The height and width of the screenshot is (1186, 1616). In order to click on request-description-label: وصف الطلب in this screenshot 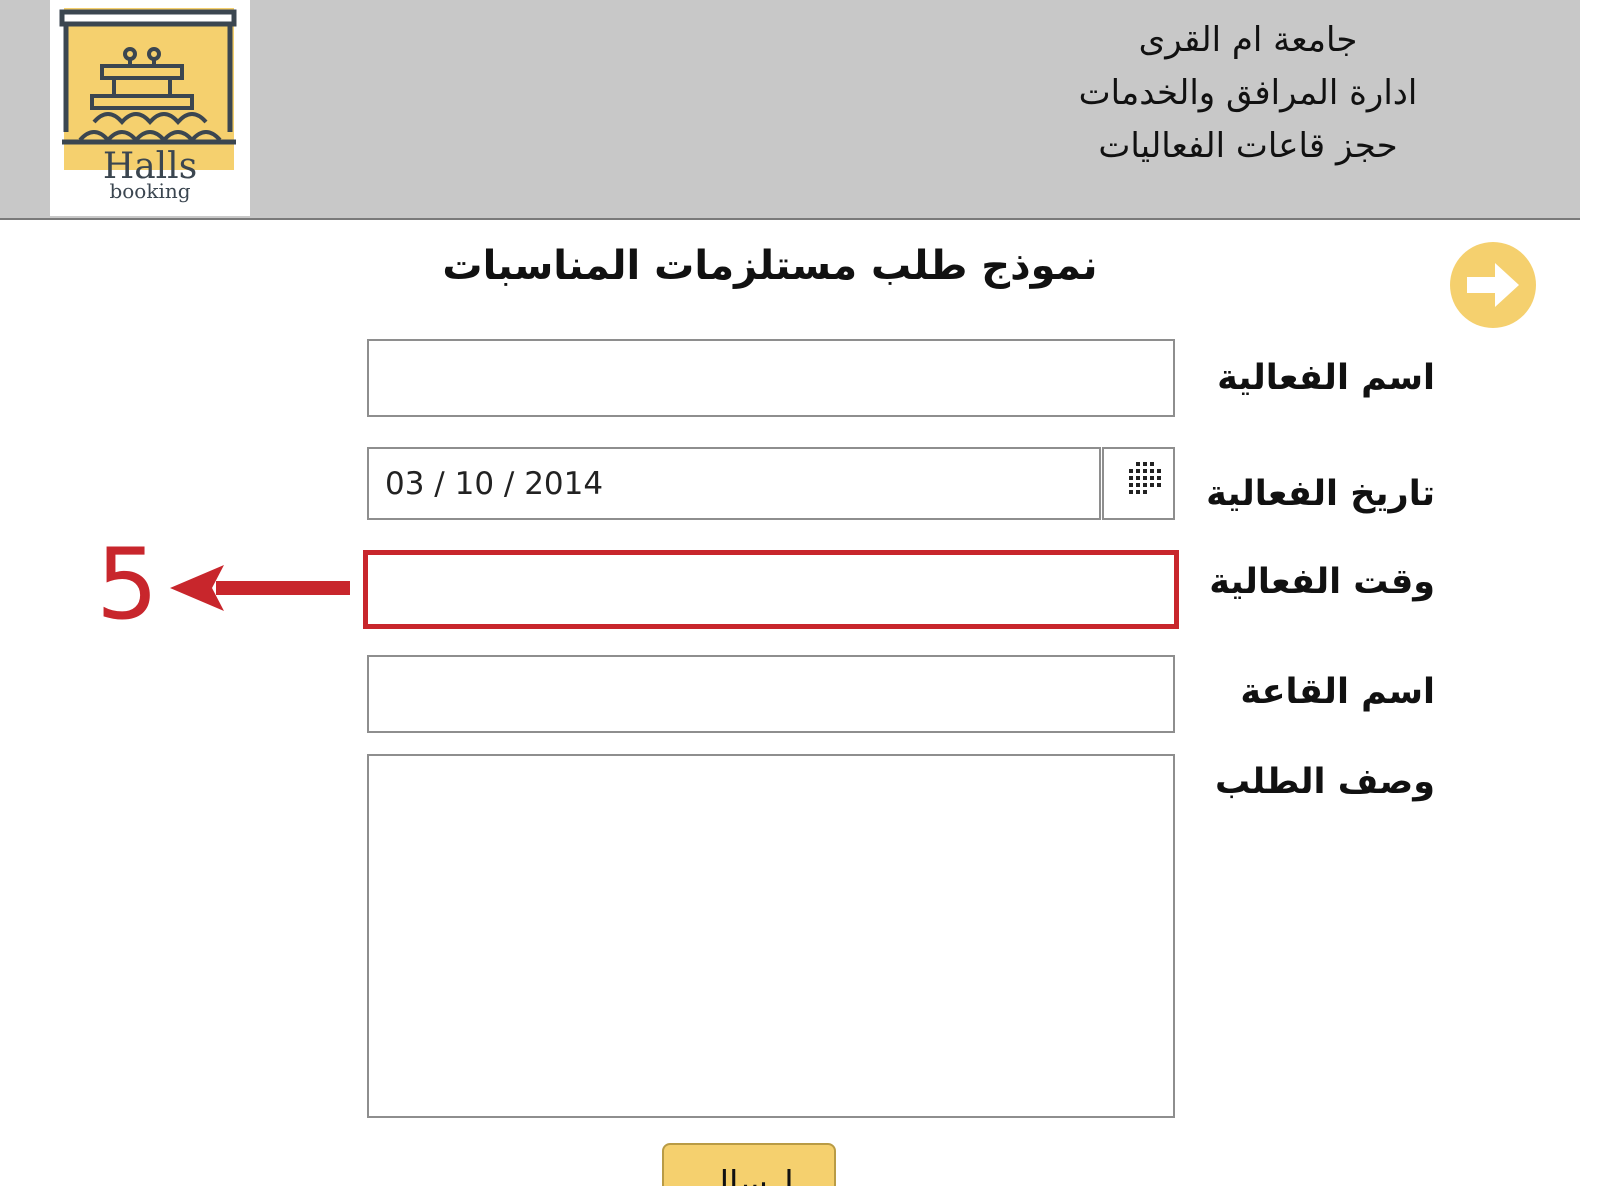, I will do `click(1324, 782)`.